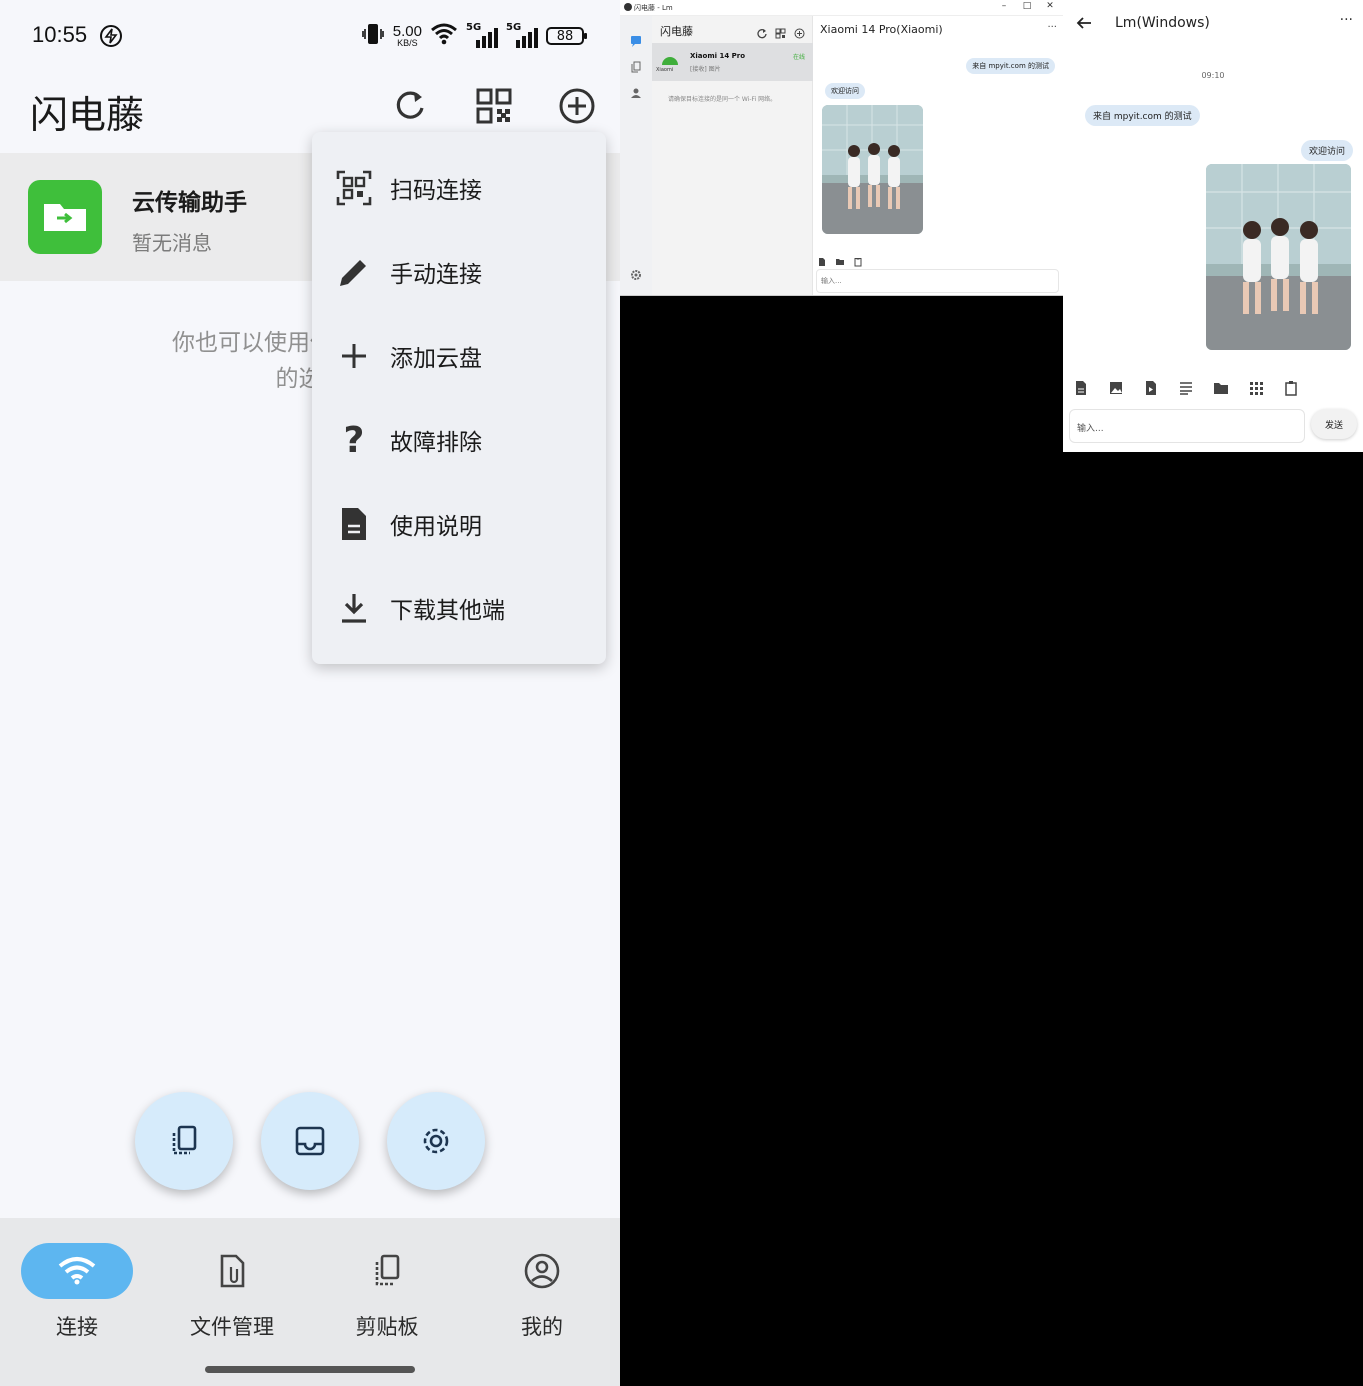  What do you see at coordinates (310, 1369) in the screenshot?
I see `home-indicator` at bounding box center [310, 1369].